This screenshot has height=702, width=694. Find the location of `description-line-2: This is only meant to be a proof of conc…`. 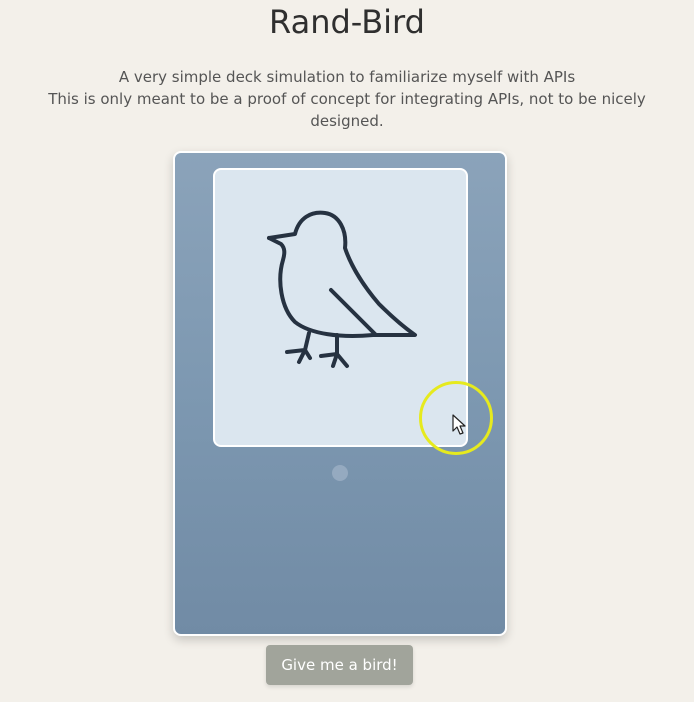

description-line-2: This is only meant to be a proof of conc… is located at coordinates (347, 110).